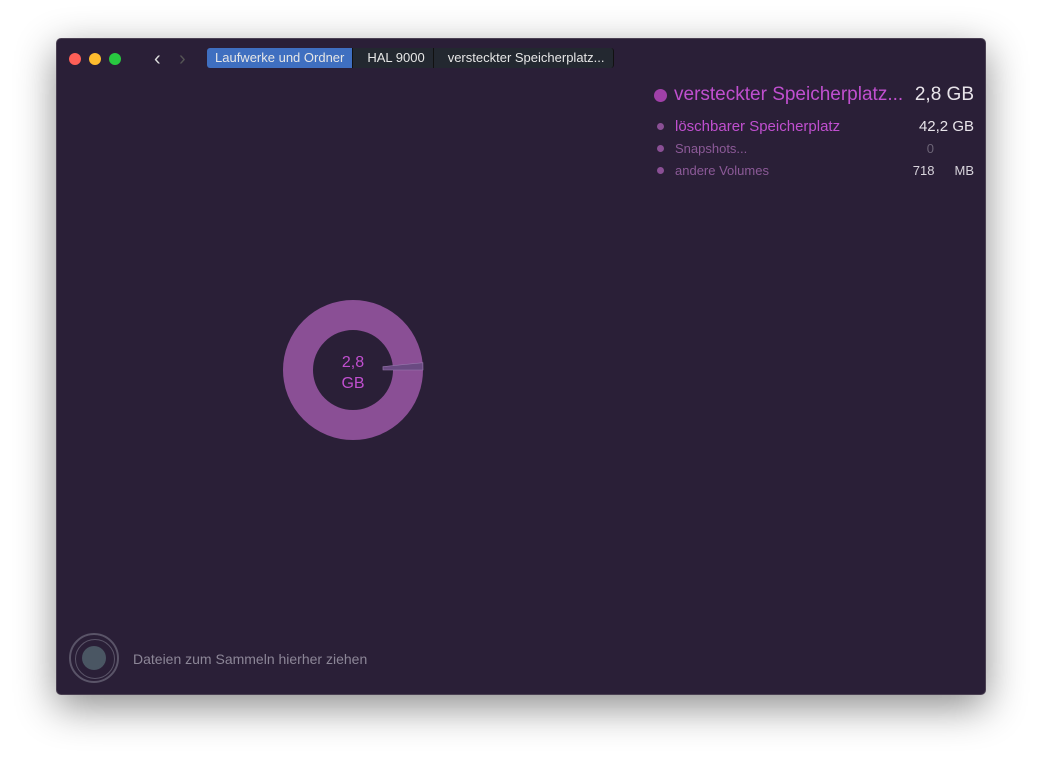 Image resolution: width=1042 pixels, height=769 pixels. I want to click on zoom-button, so click(115, 59).